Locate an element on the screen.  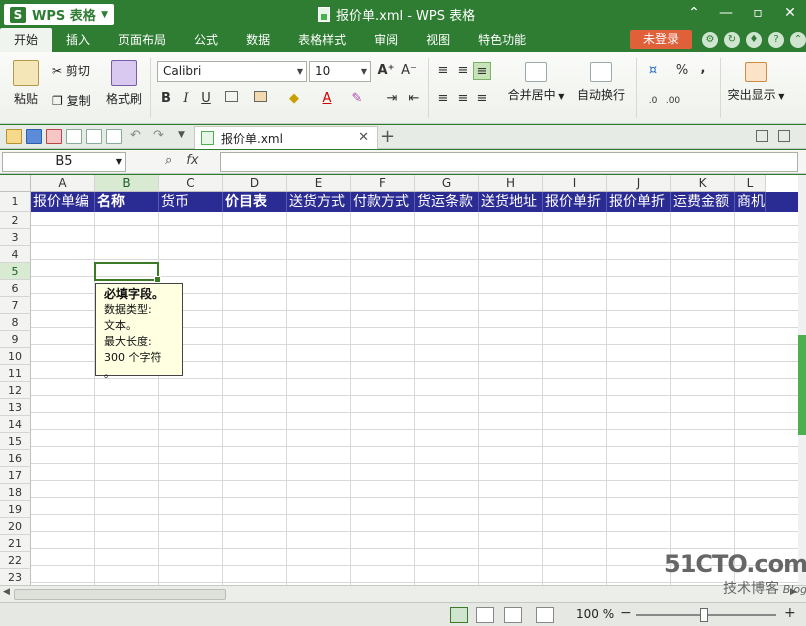
doc-tab: 报价单.xml ✕ is located at coordinates (286, 137).